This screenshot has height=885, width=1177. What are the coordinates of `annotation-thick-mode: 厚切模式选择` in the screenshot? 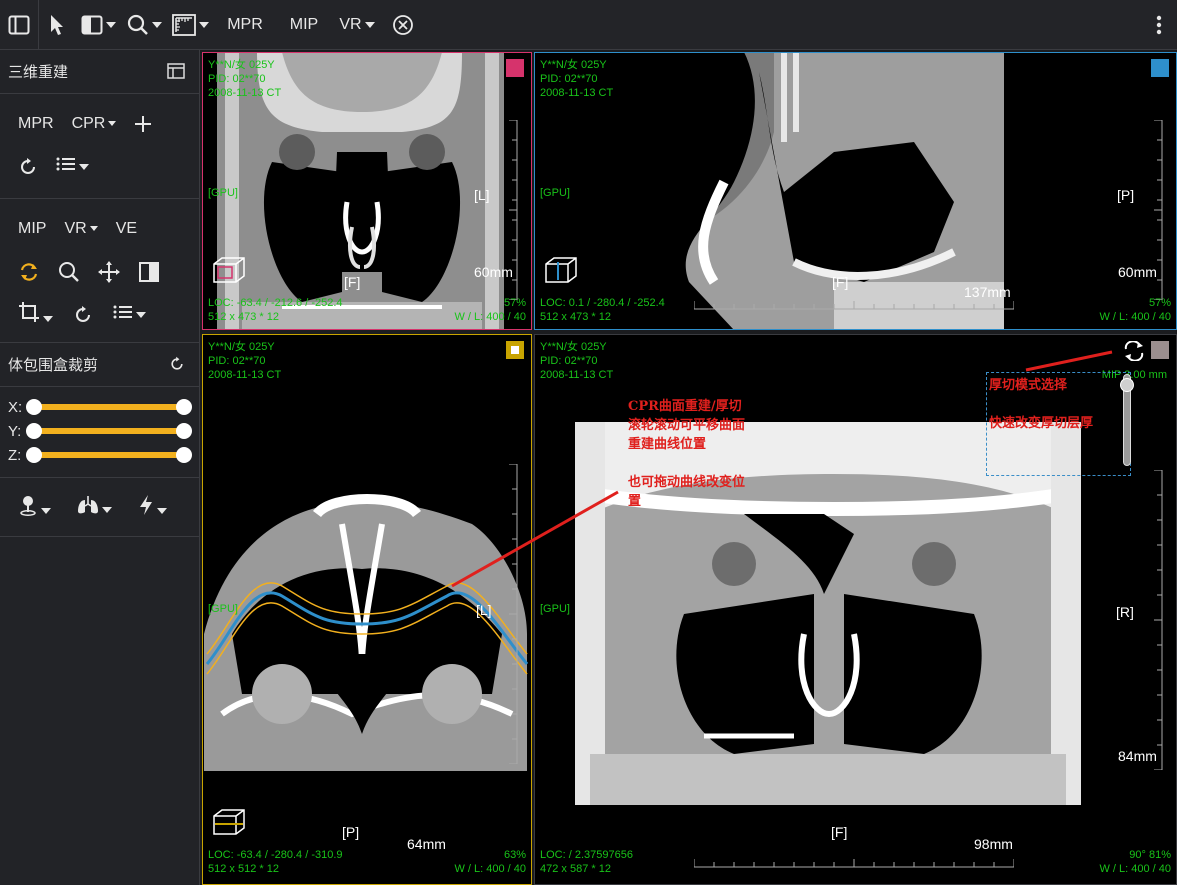 It's located at (1028, 385).